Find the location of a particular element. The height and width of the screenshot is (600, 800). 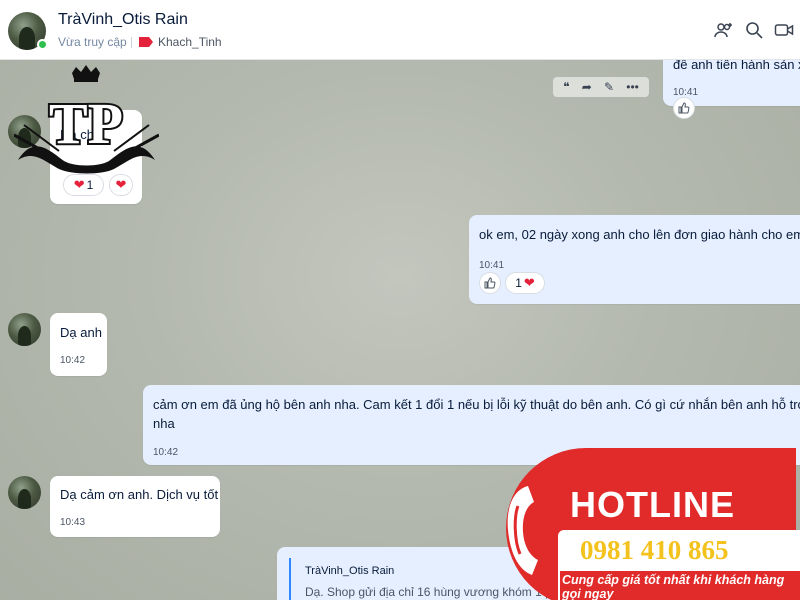

message-text-line-2: nha is located at coordinates (164, 423).